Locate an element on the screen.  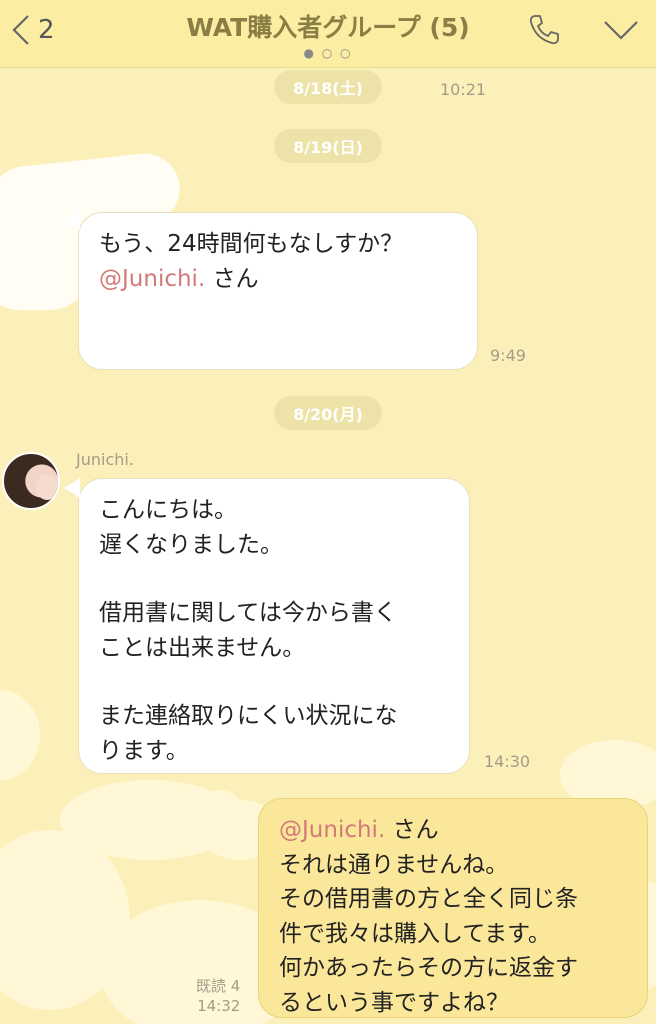
page-indicator: ● ○ ○ is located at coordinates (328, 53).